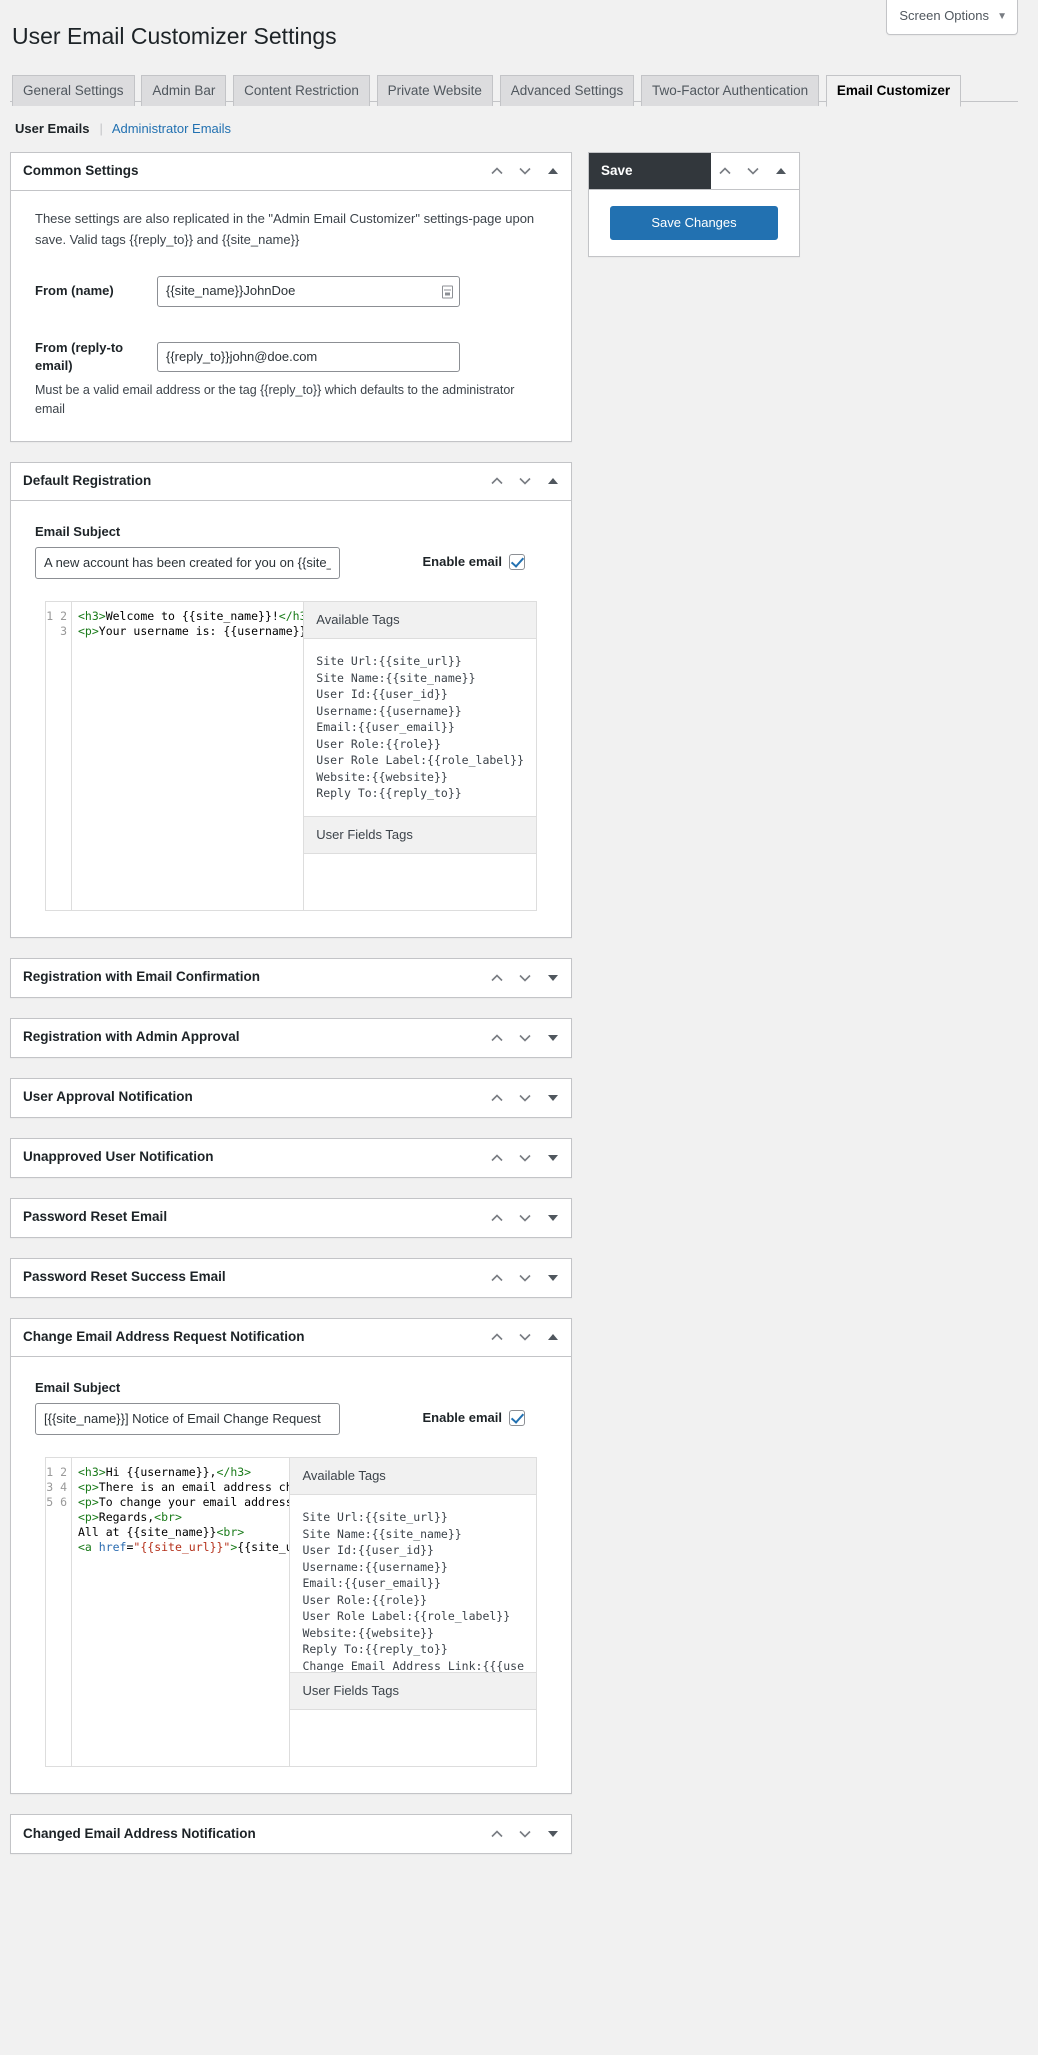 The image size is (1038, 2055). I want to click on postbox-header: Default Registration, so click(291, 482).